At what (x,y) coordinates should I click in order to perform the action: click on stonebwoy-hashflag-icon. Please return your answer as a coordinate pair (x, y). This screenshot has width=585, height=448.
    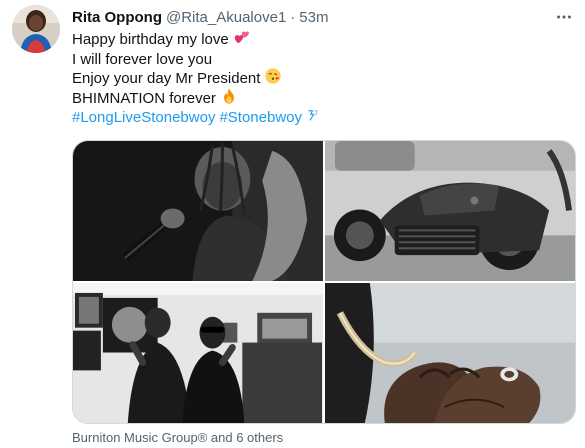
    Looking at the image, I should click on (313, 118).